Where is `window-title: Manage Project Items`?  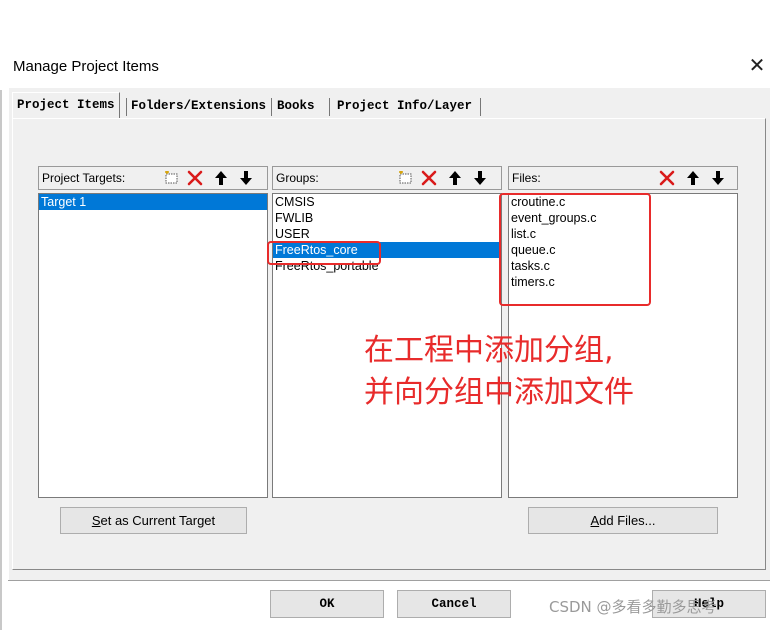
window-title: Manage Project Items is located at coordinates (86, 66).